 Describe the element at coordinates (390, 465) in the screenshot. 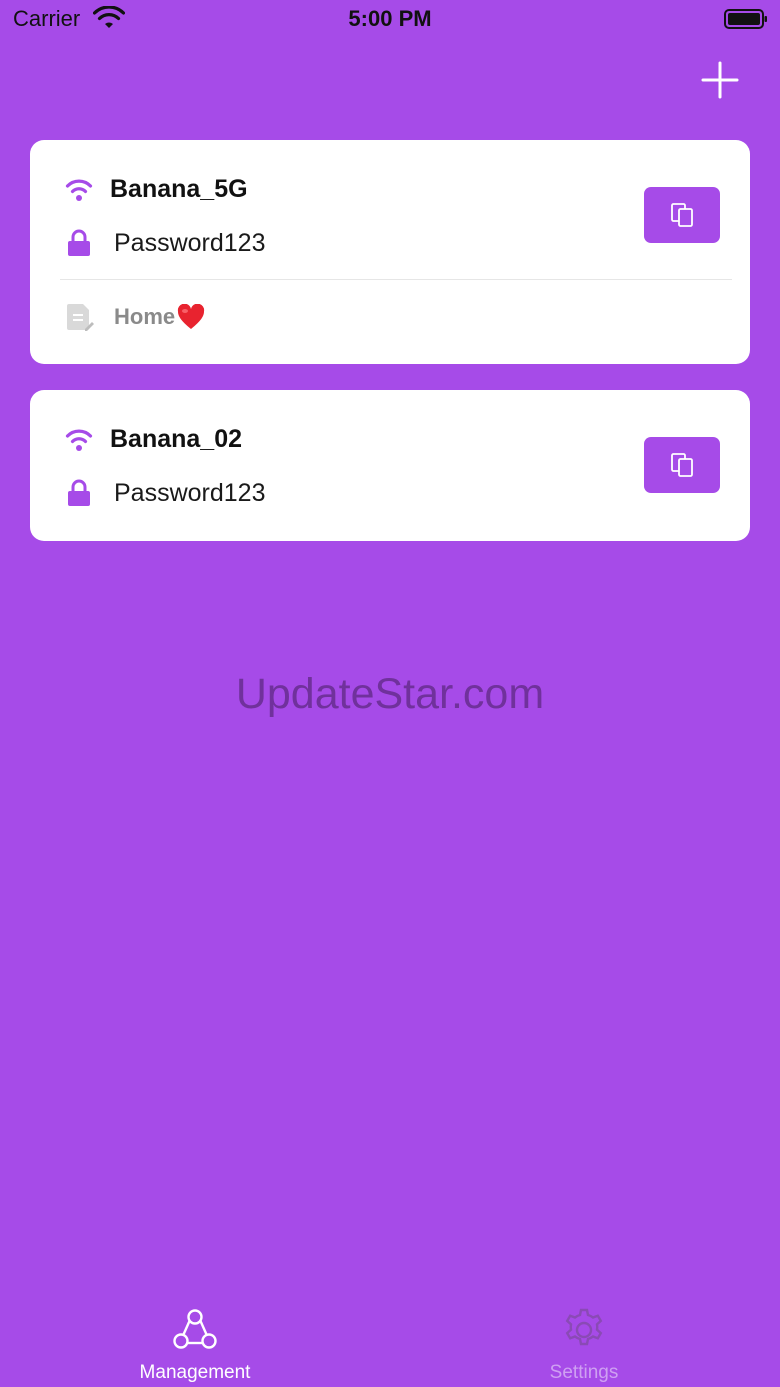

I see `network-card: Banana_02 Password123` at that location.